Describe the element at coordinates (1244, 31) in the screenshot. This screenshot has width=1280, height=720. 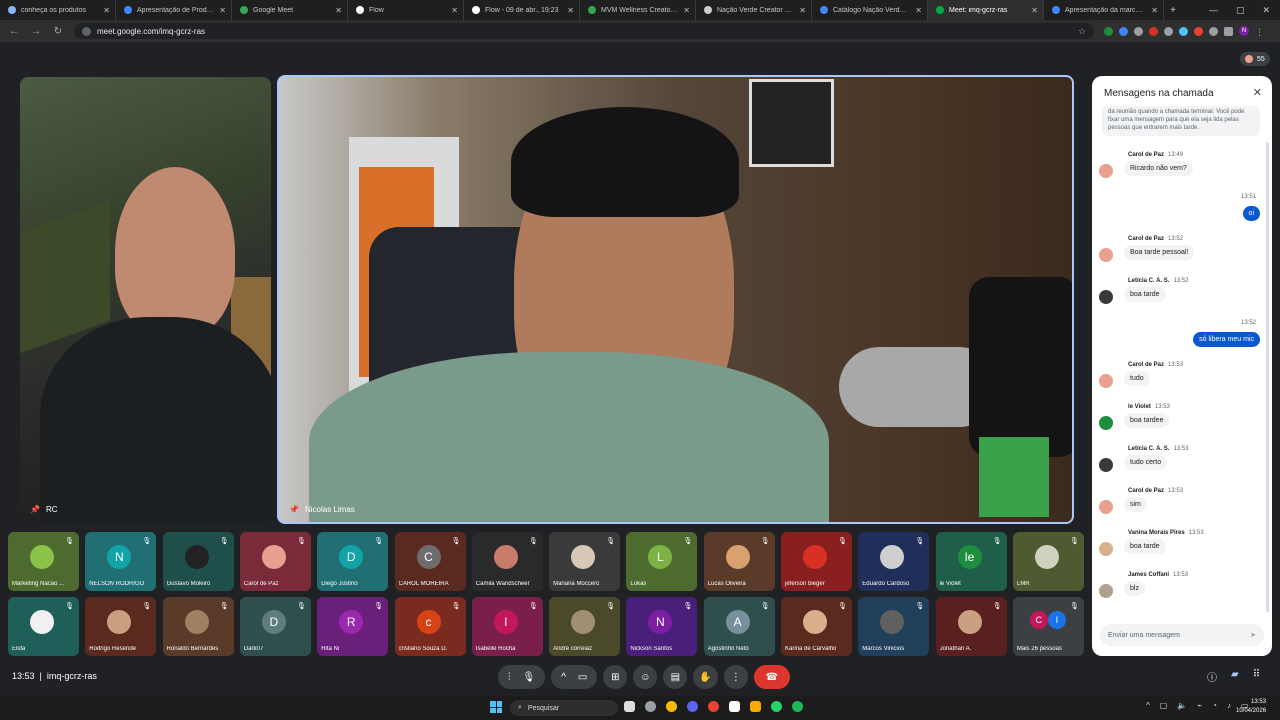
I see `profile-avatar: N` at that location.